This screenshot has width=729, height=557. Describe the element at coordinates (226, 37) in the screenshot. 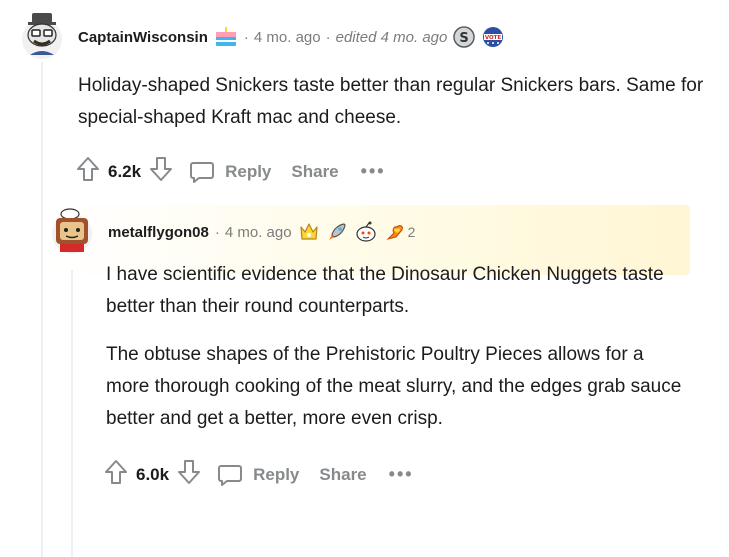

I see `cake-icon` at that location.